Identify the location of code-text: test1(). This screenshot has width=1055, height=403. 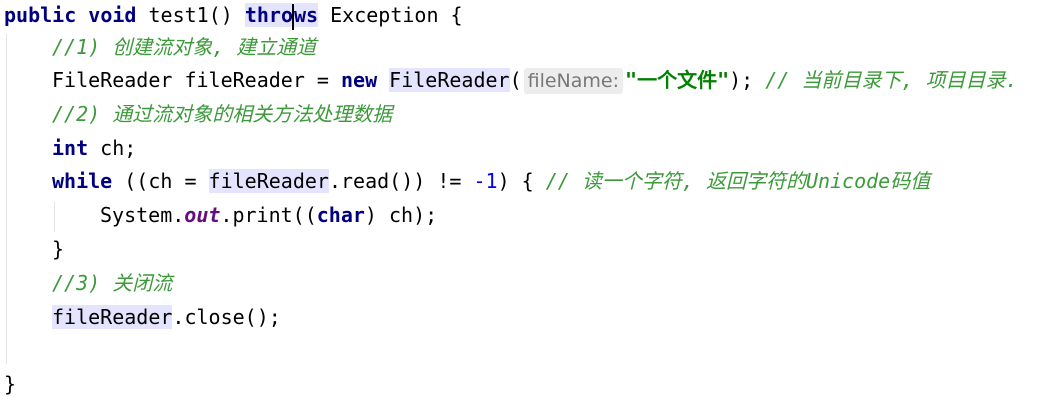
(190, 15).